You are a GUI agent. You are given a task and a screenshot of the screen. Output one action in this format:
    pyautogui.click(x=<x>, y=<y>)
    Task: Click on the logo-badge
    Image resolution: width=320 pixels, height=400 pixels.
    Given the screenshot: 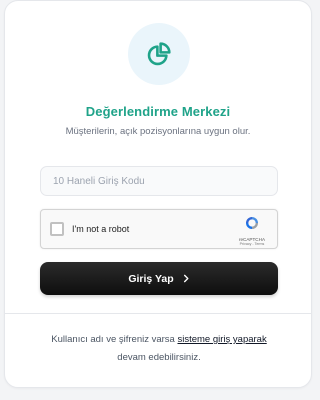 What is the action you would take?
    pyautogui.click(x=159, y=54)
    